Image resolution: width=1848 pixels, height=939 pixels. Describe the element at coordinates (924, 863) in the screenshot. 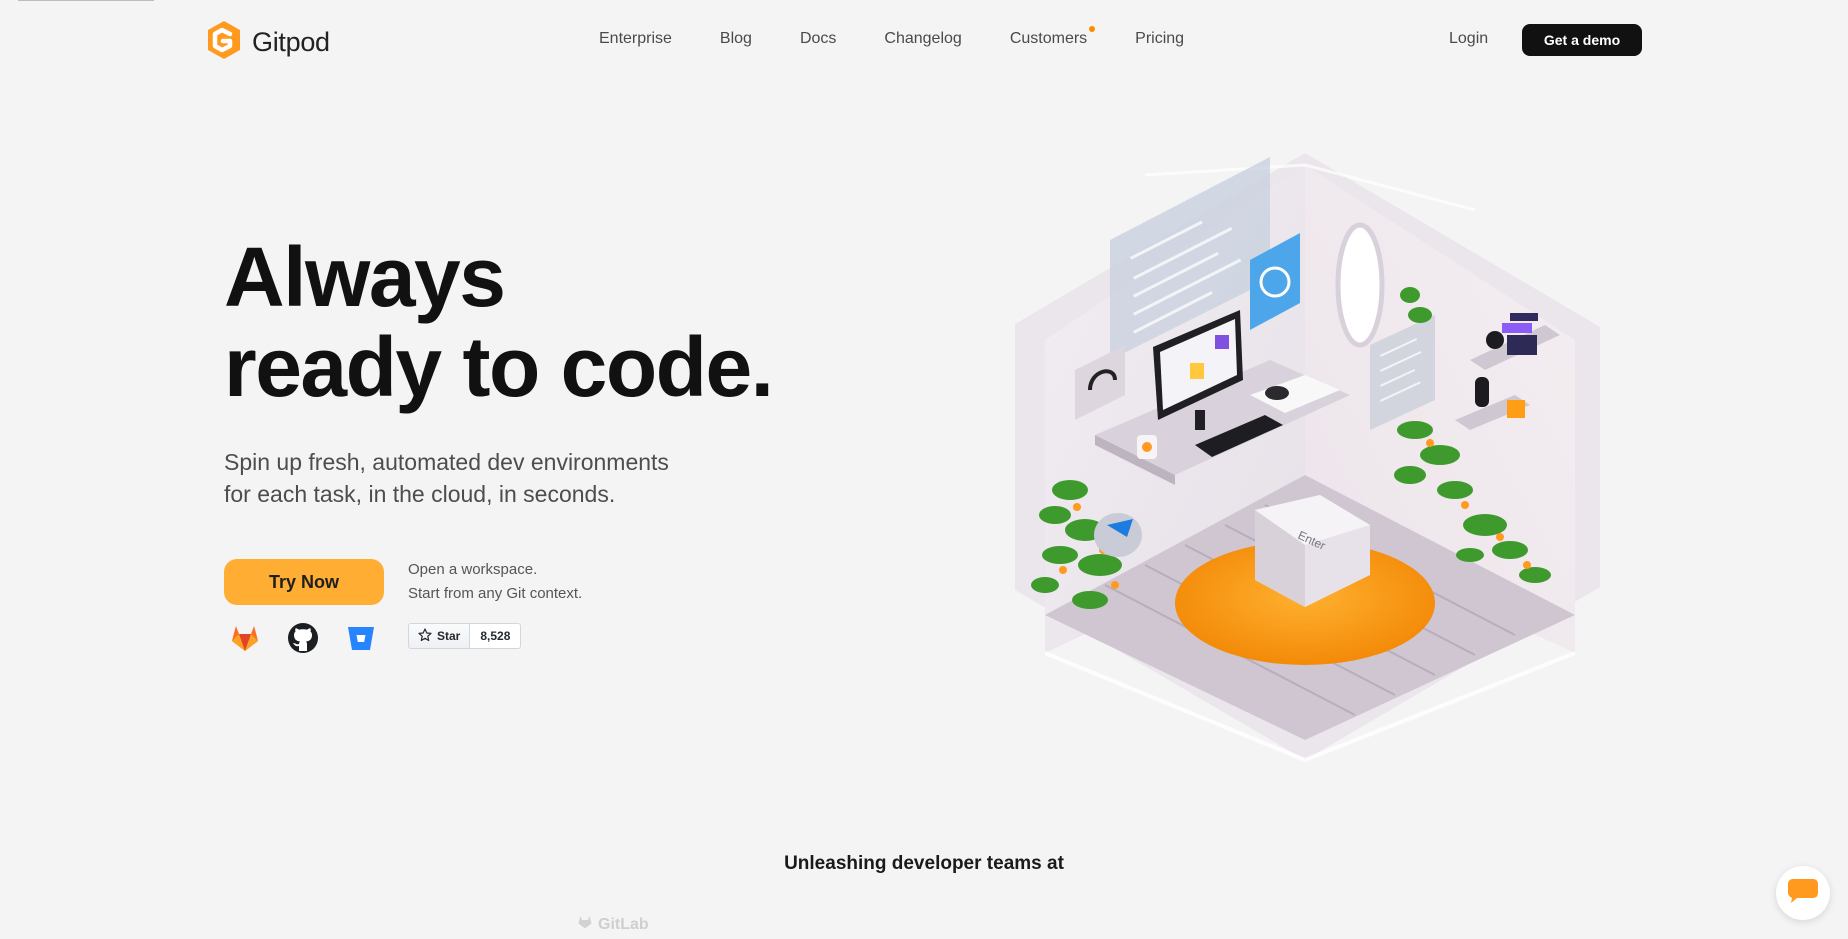

I see `teams-section-title: Unleashing developer teams at` at that location.